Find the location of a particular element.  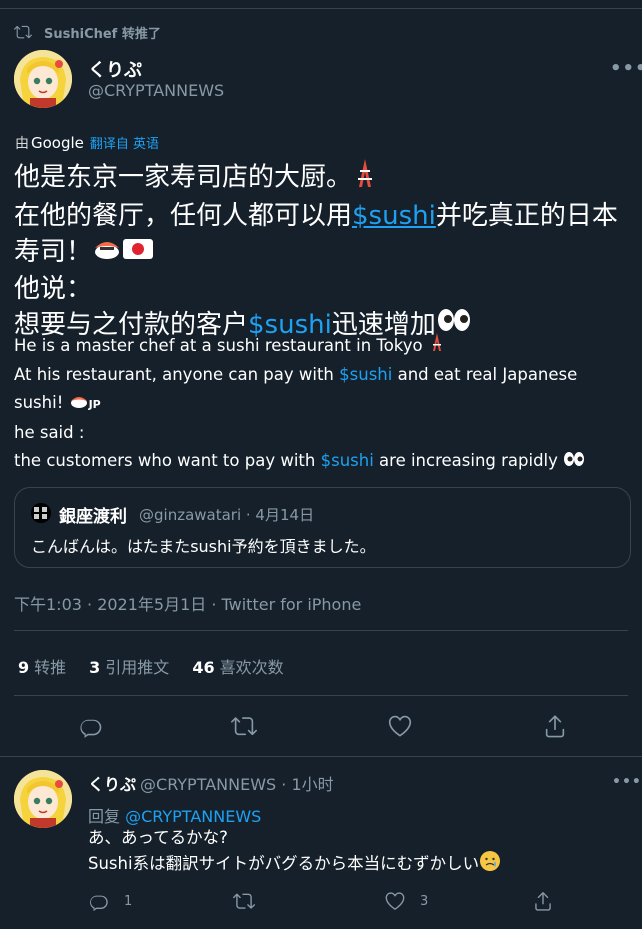

reply-share-button is located at coordinates (550, 901).